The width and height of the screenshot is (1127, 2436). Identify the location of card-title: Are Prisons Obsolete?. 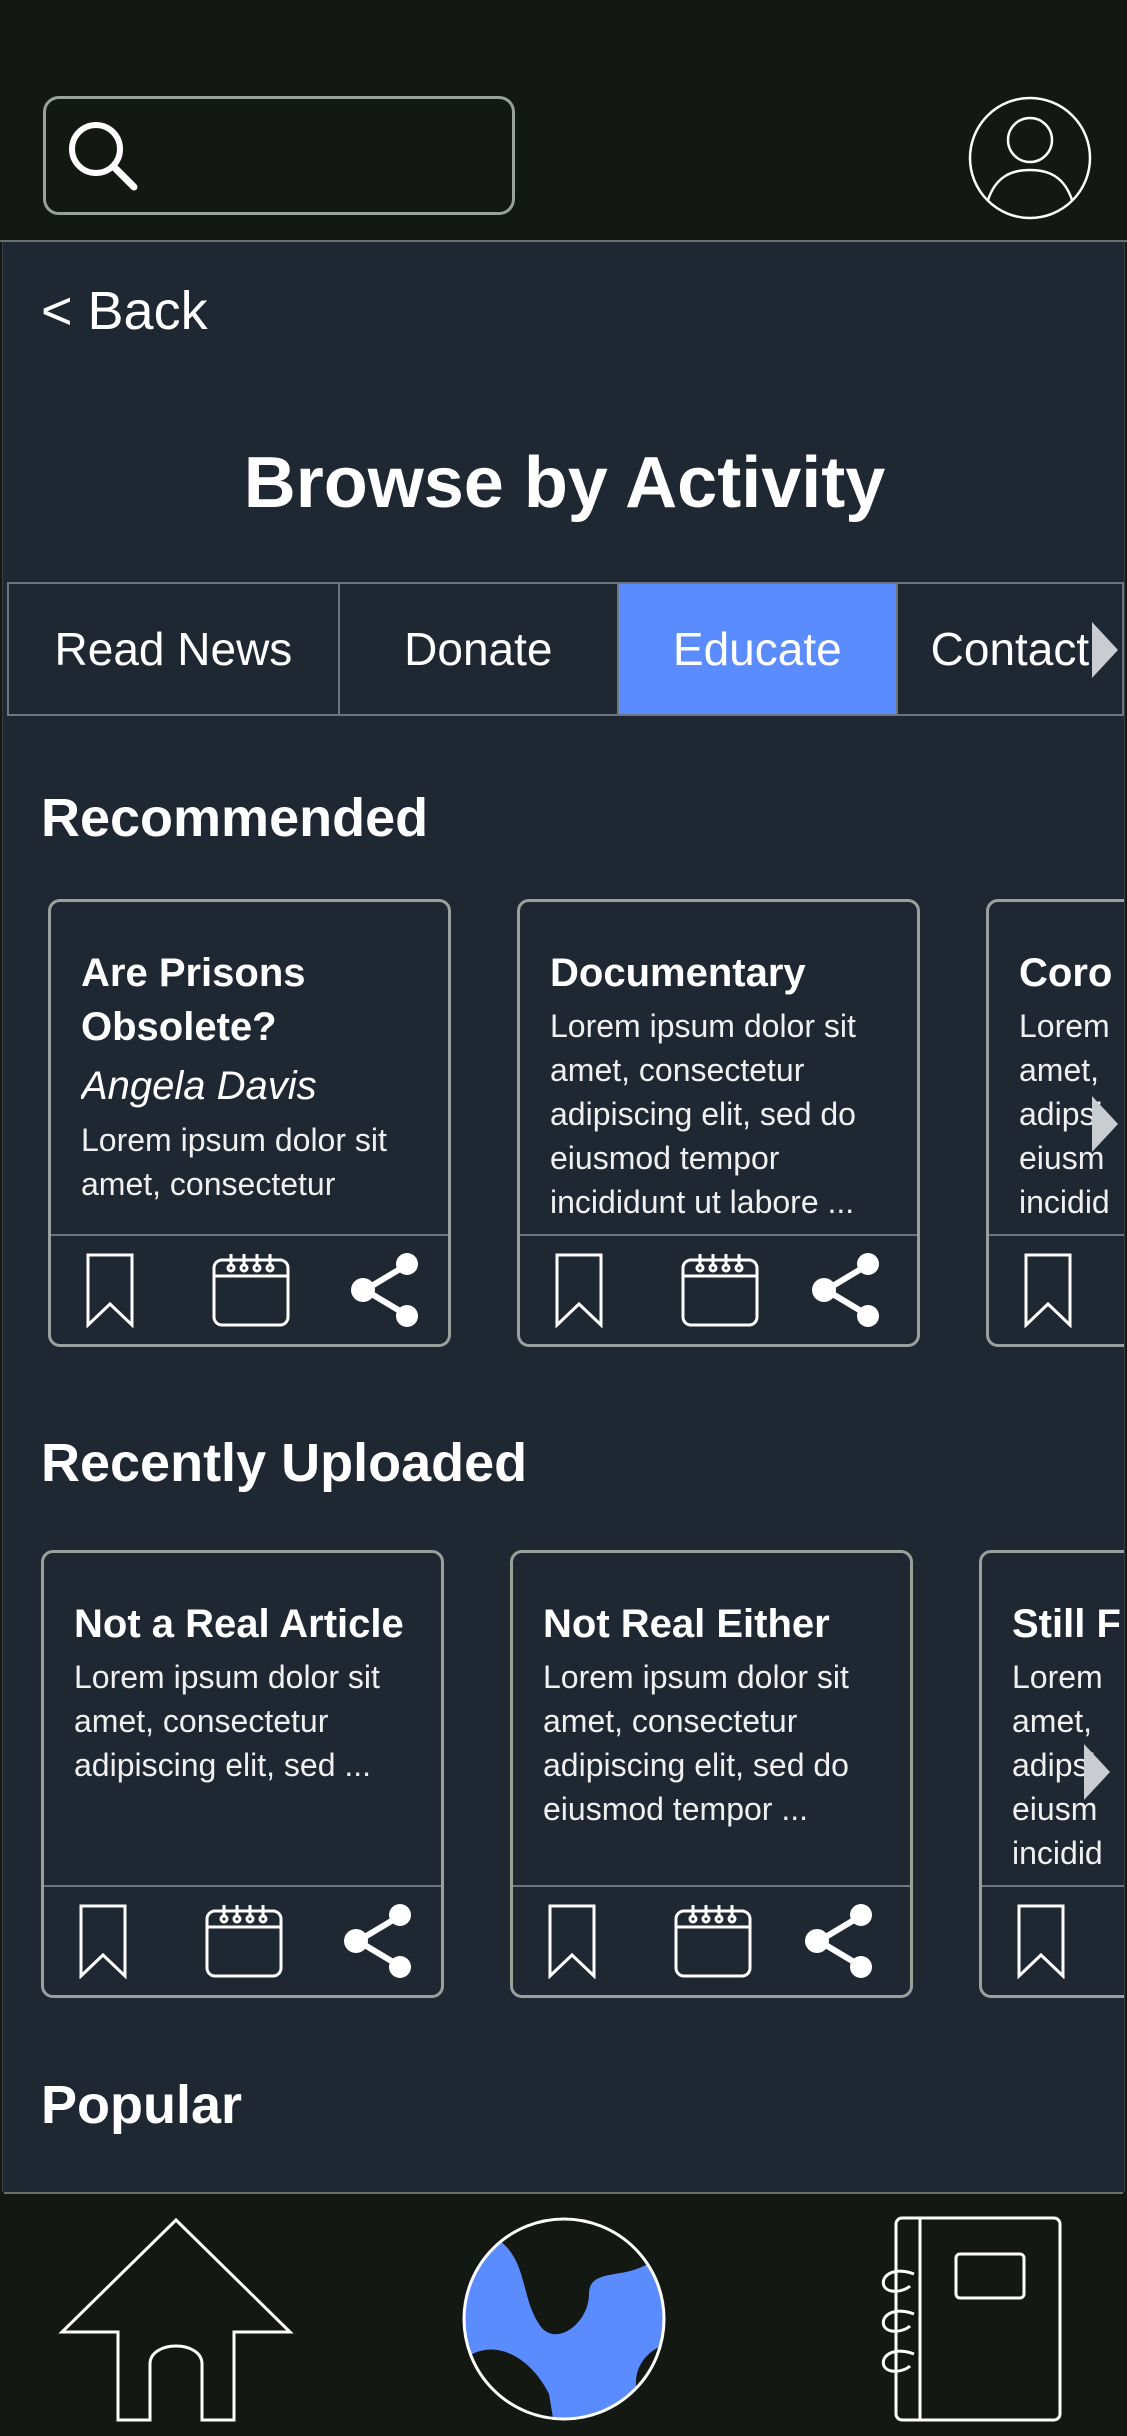
(193, 1000).